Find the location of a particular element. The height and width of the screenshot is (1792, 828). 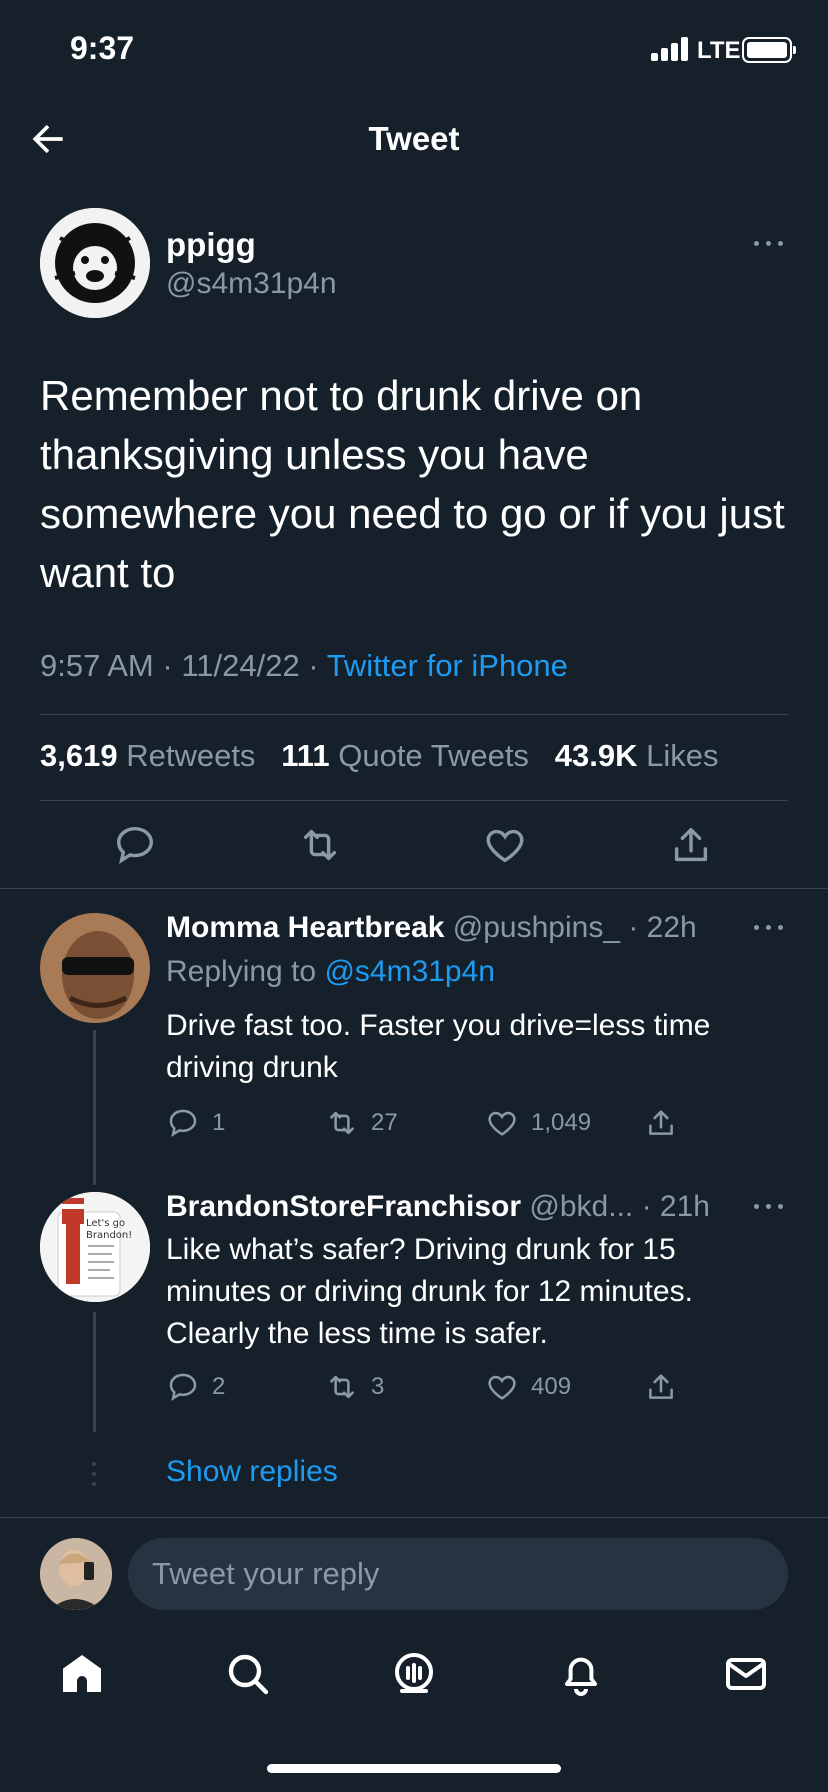

show-replies-link: Show replies is located at coordinates (252, 1472).